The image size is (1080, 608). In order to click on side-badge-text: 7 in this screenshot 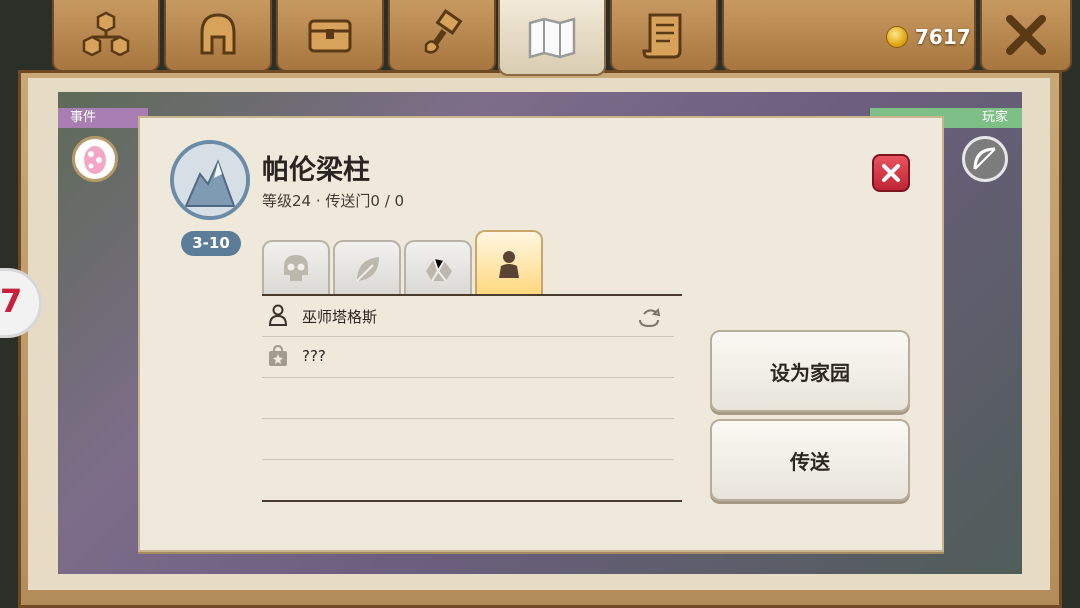, I will do `click(11, 301)`.